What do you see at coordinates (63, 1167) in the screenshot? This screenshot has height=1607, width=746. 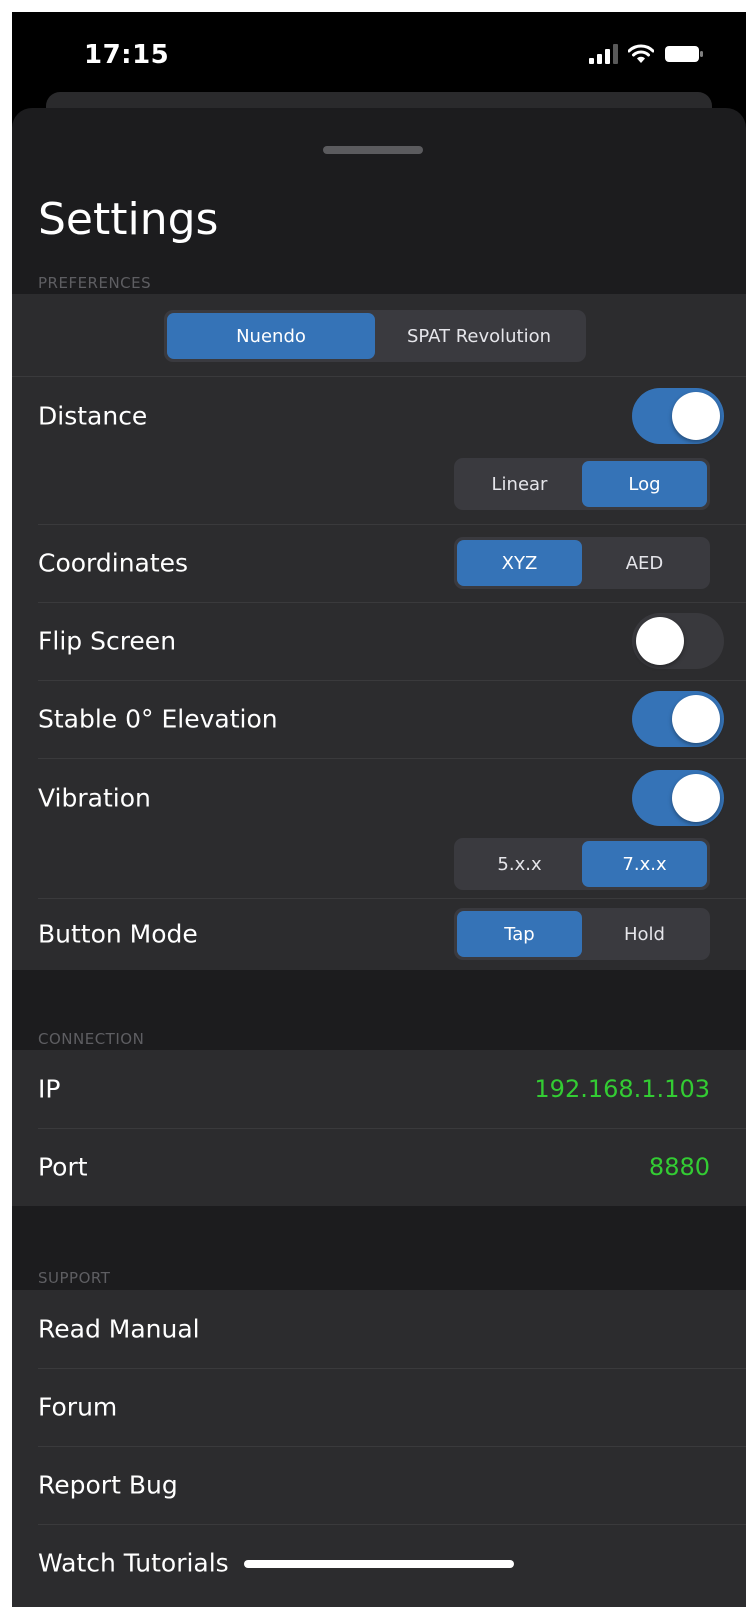 I see `port-label: Port` at bounding box center [63, 1167].